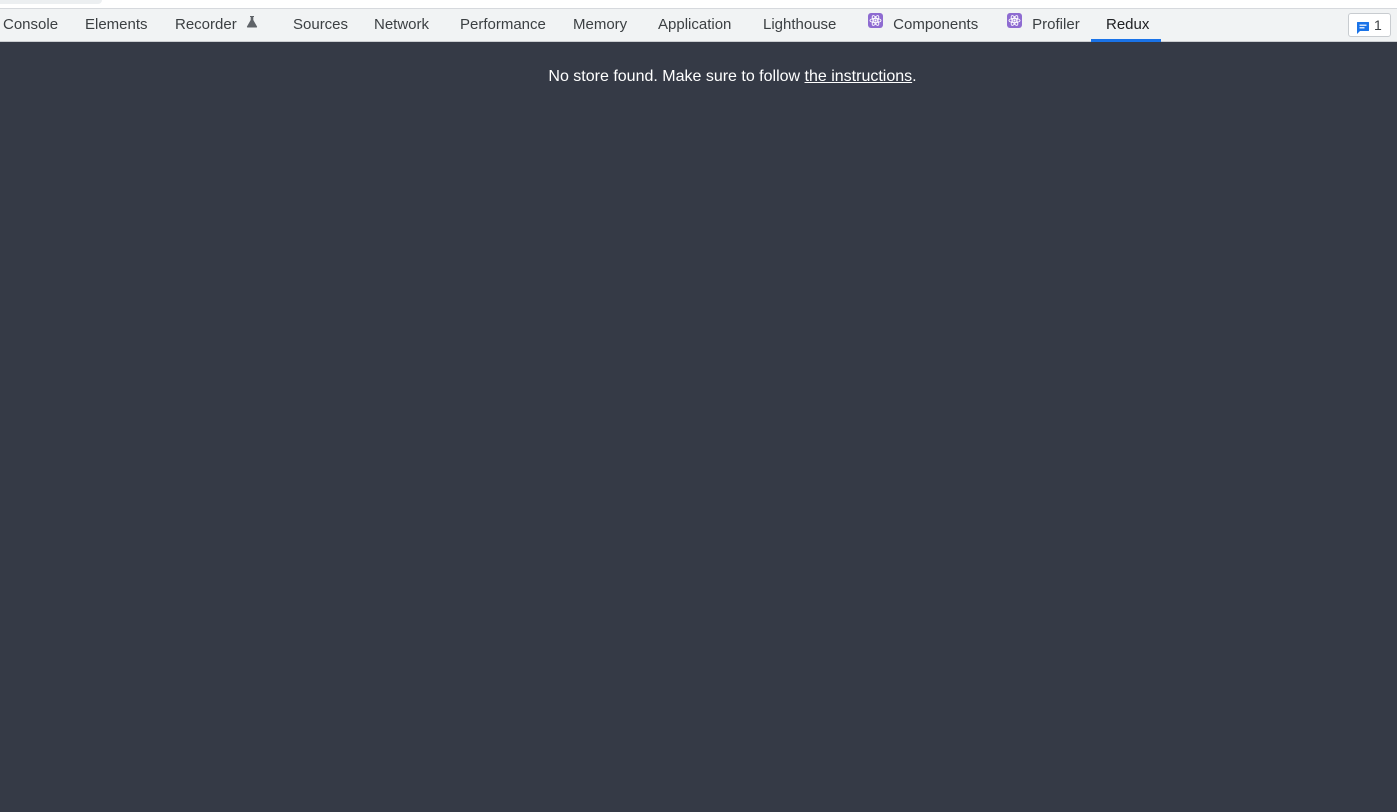 The width and height of the screenshot is (1397, 812). What do you see at coordinates (51, 2) in the screenshot?
I see `browser-tab-edge` at bounding box center [51, 2].